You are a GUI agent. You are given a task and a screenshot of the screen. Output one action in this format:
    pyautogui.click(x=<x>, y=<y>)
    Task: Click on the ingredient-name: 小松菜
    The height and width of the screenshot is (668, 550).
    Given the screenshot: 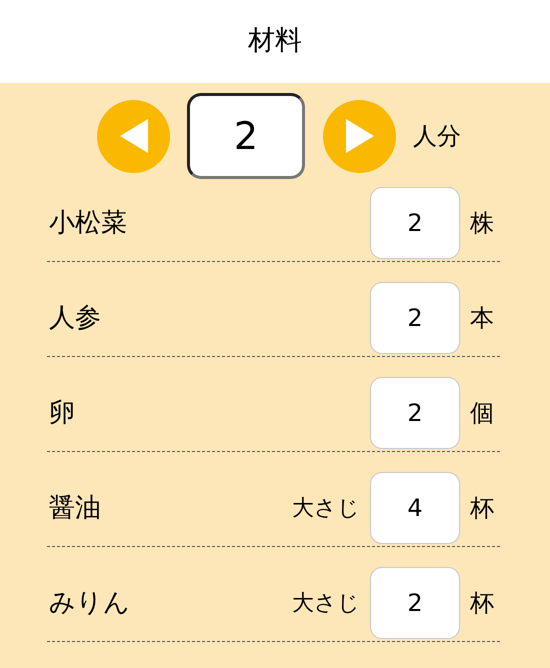 What is the action you would take?
    pyautogui.click(x=88, y=223)
    